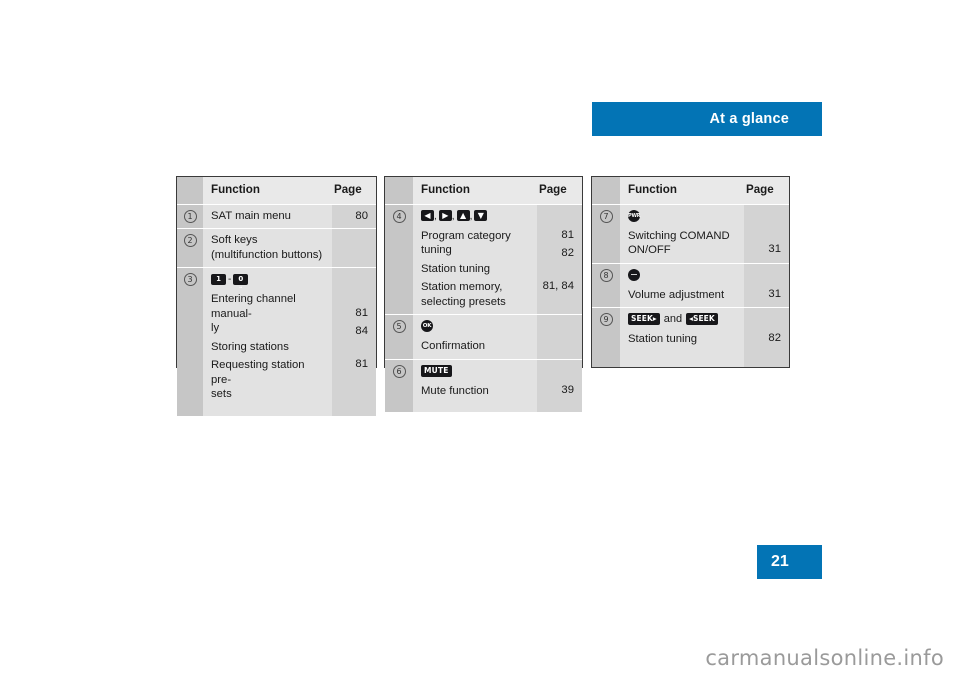 This screenshot has height=678, width=960. I want to click on page-cell: 82, so click(766, 330).